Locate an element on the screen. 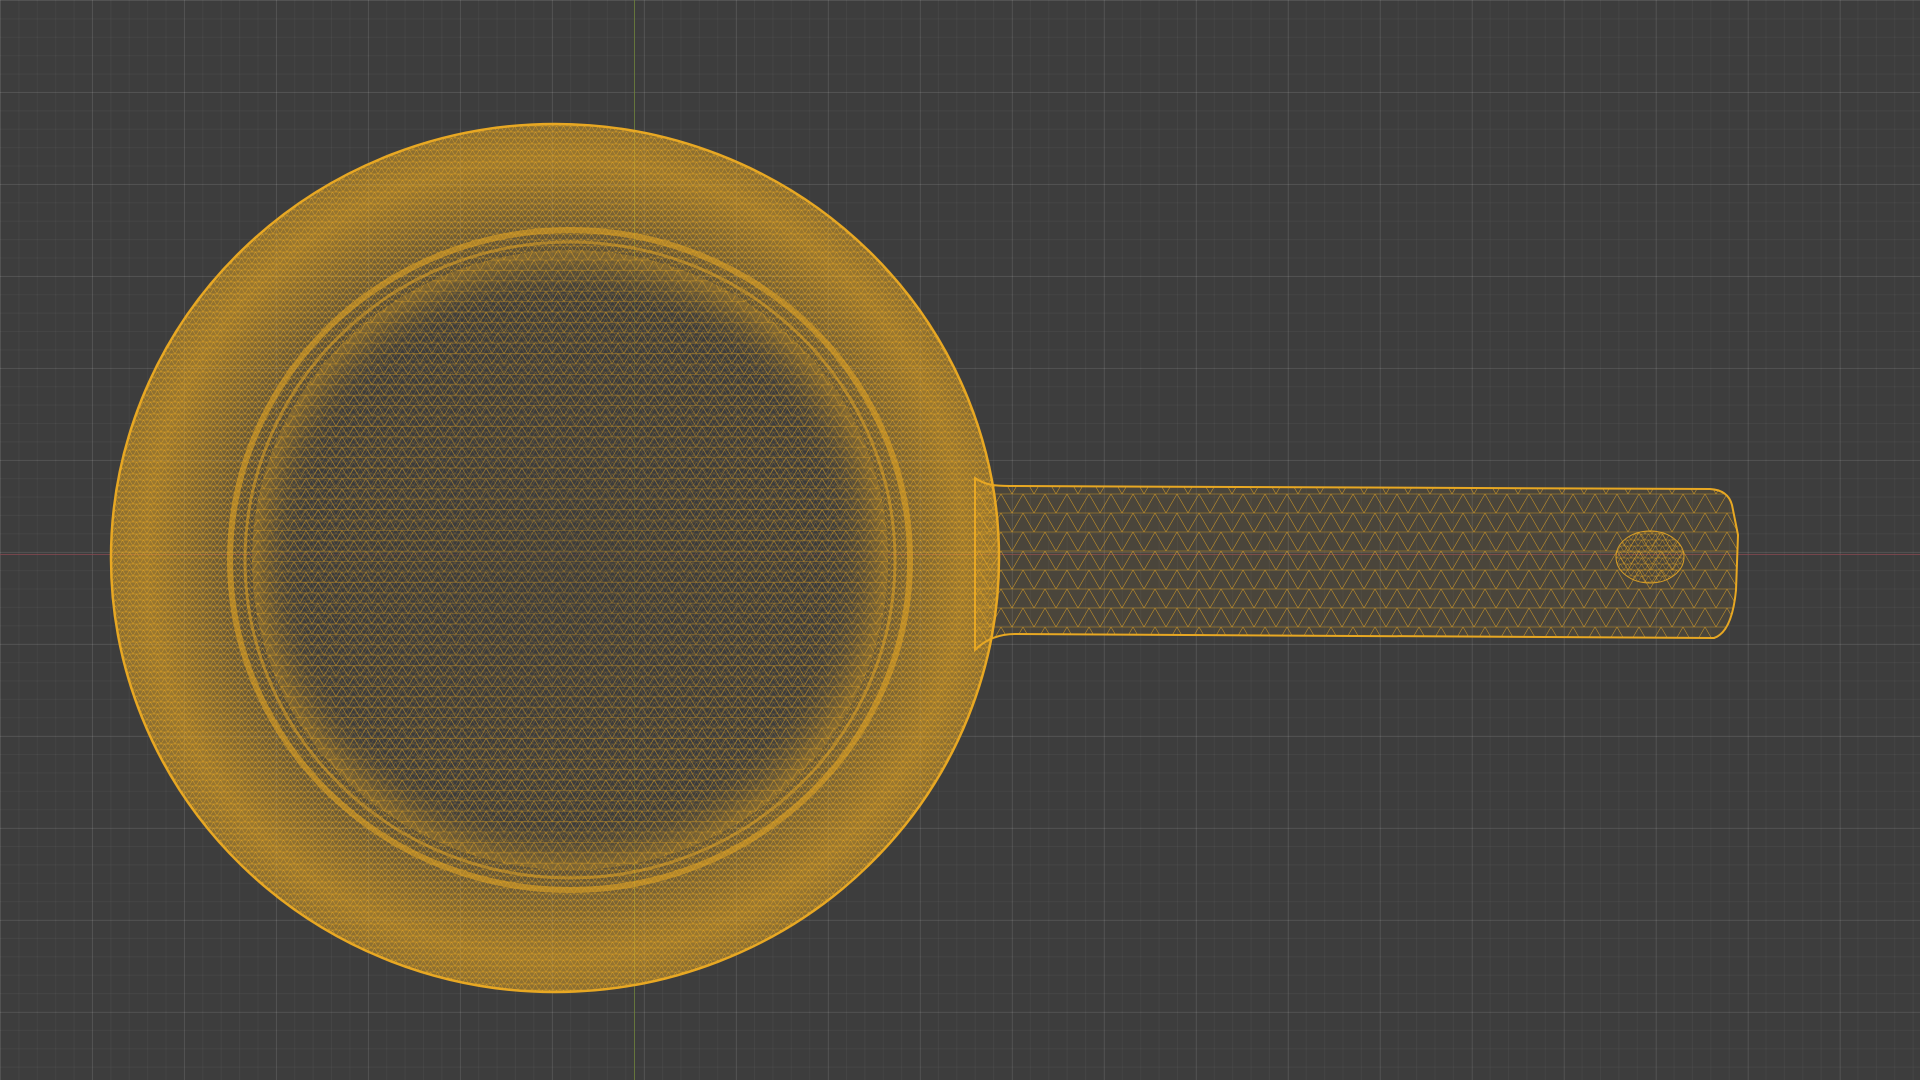  pan-handle is located at coordinates (1357, 564).